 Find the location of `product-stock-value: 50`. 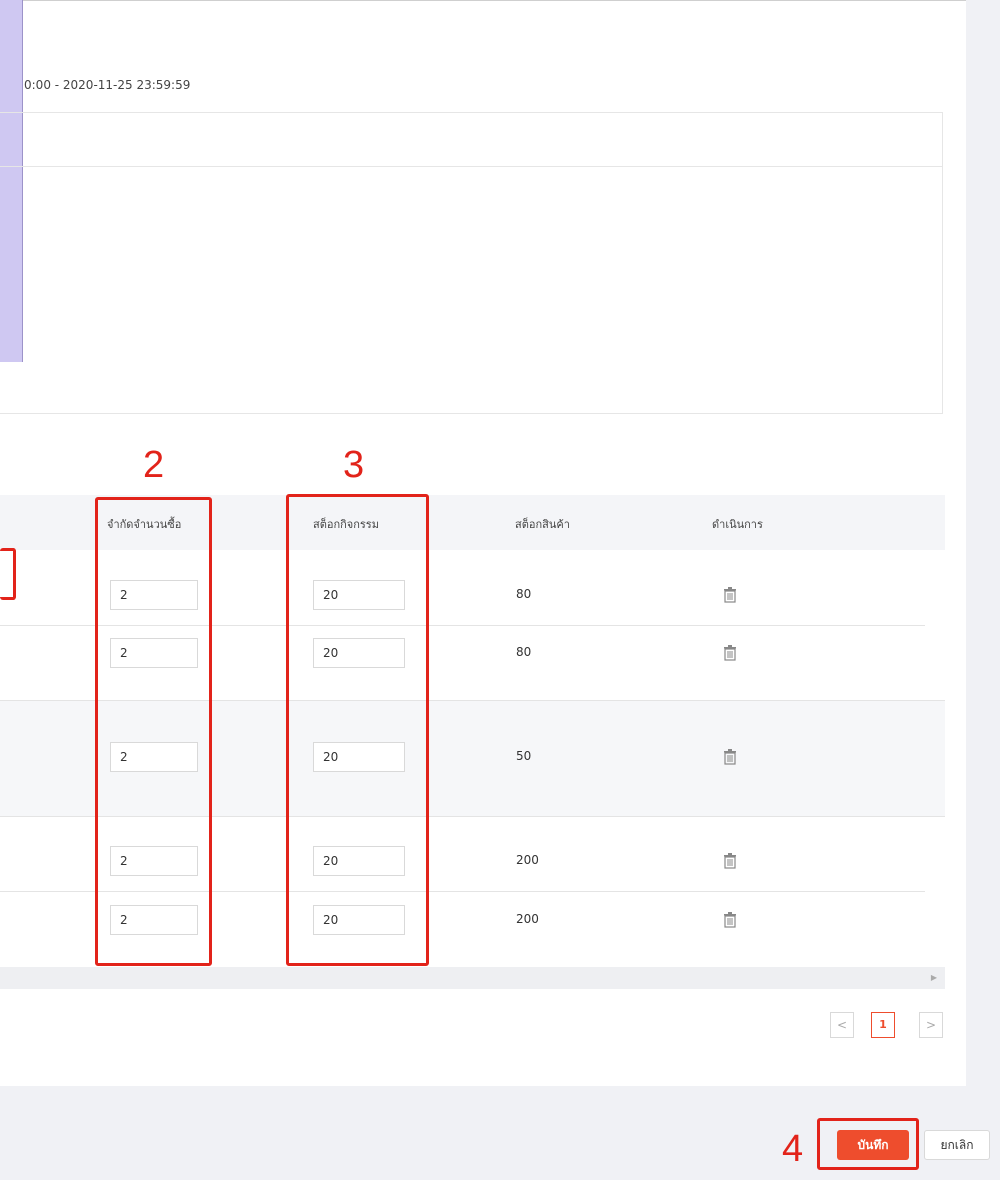

product-stock-value: 50 is located at coordinates (524, 756).